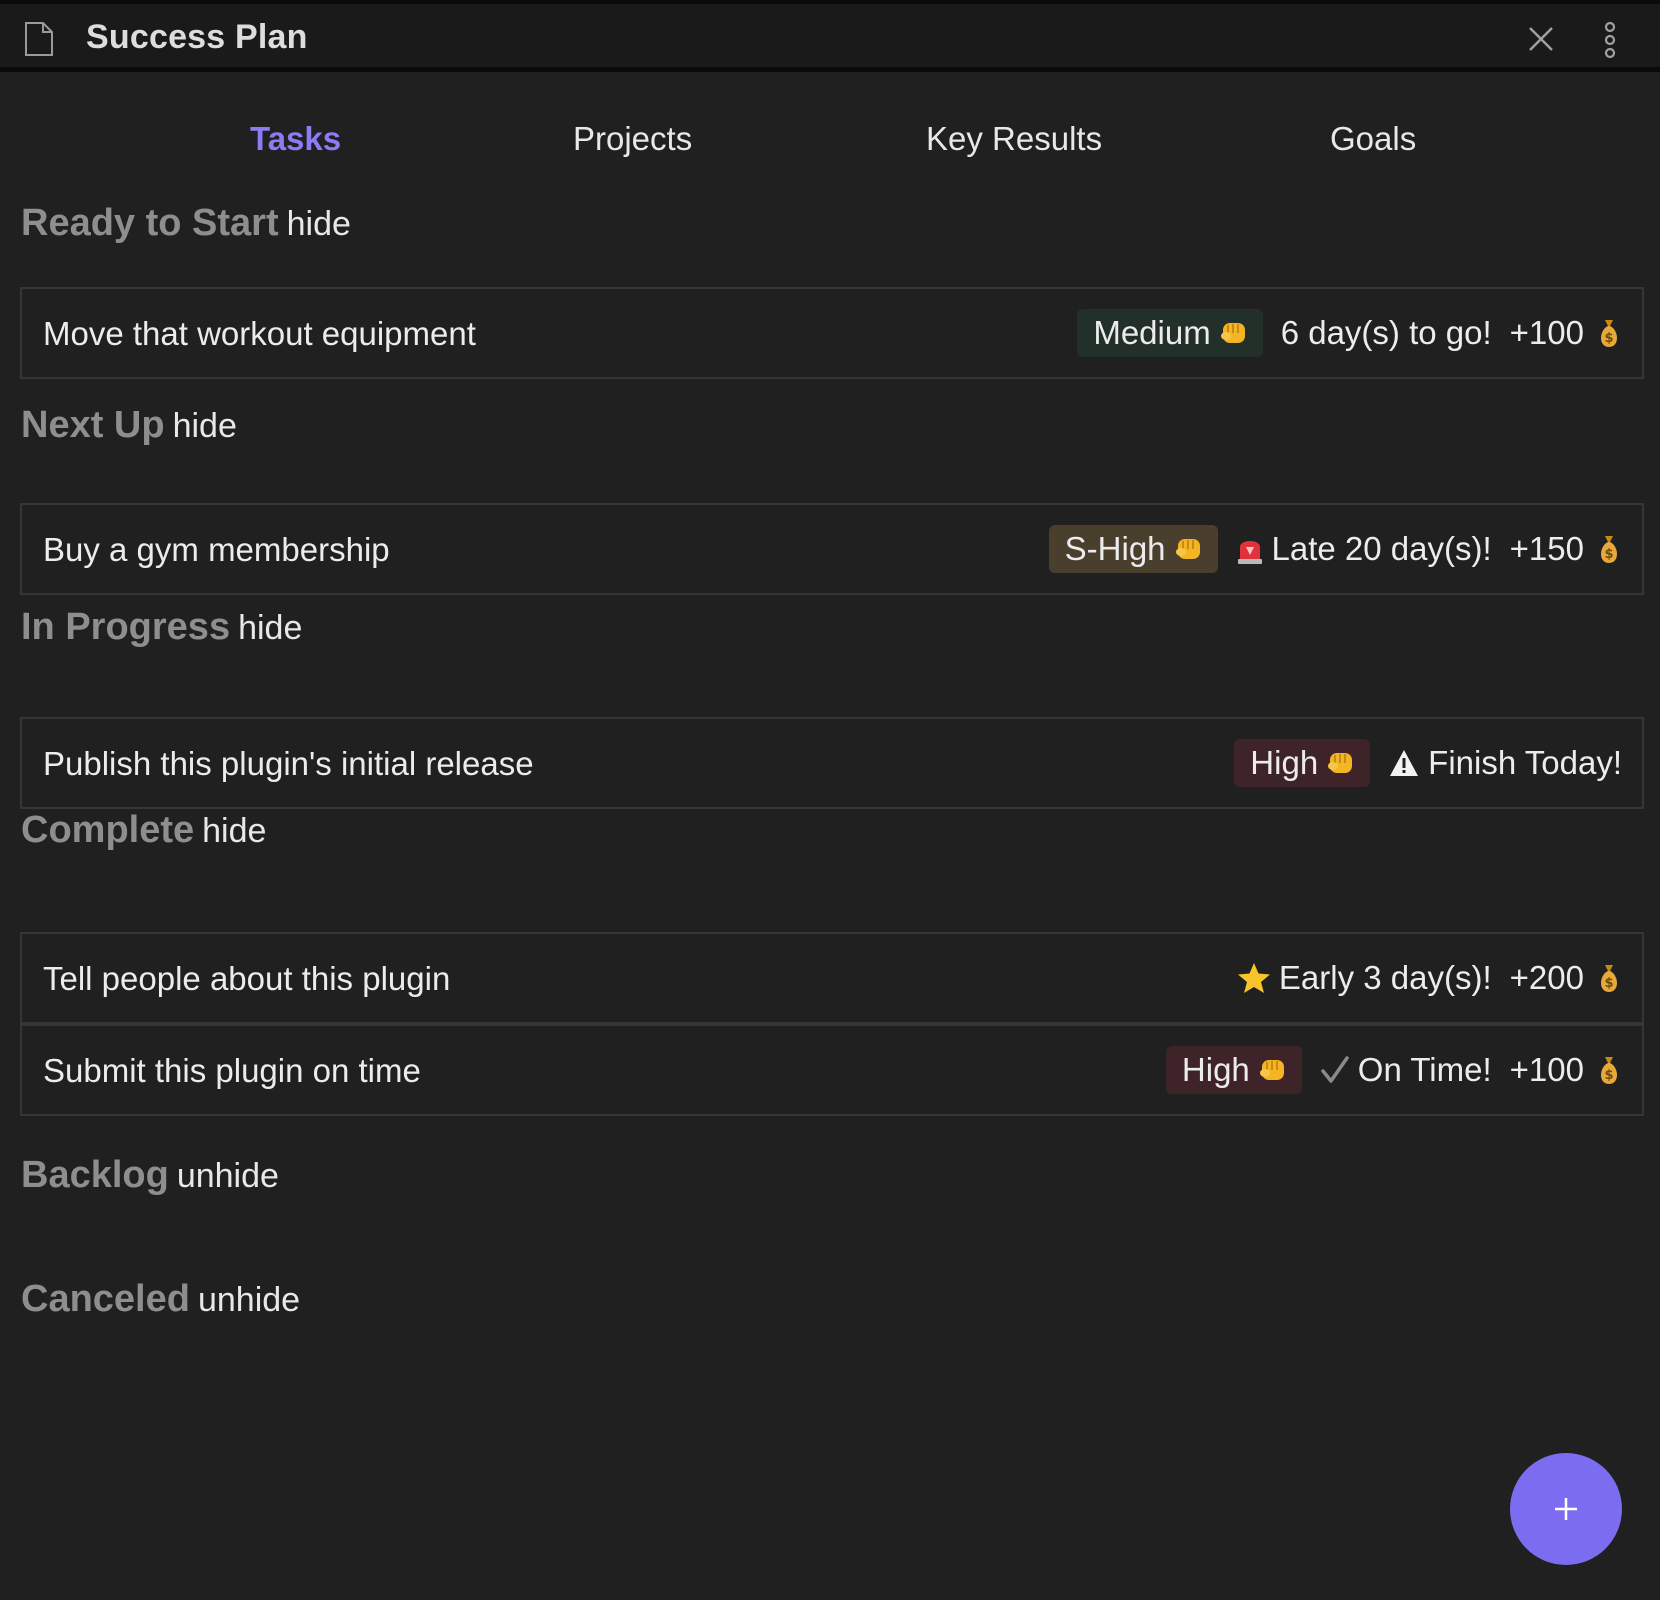 This screenshot has width=1660, height=1600. What do you see at coordinates (1249, 552) in the screenshot?
I see `siren-icon` at bounding box center [1249, 552].